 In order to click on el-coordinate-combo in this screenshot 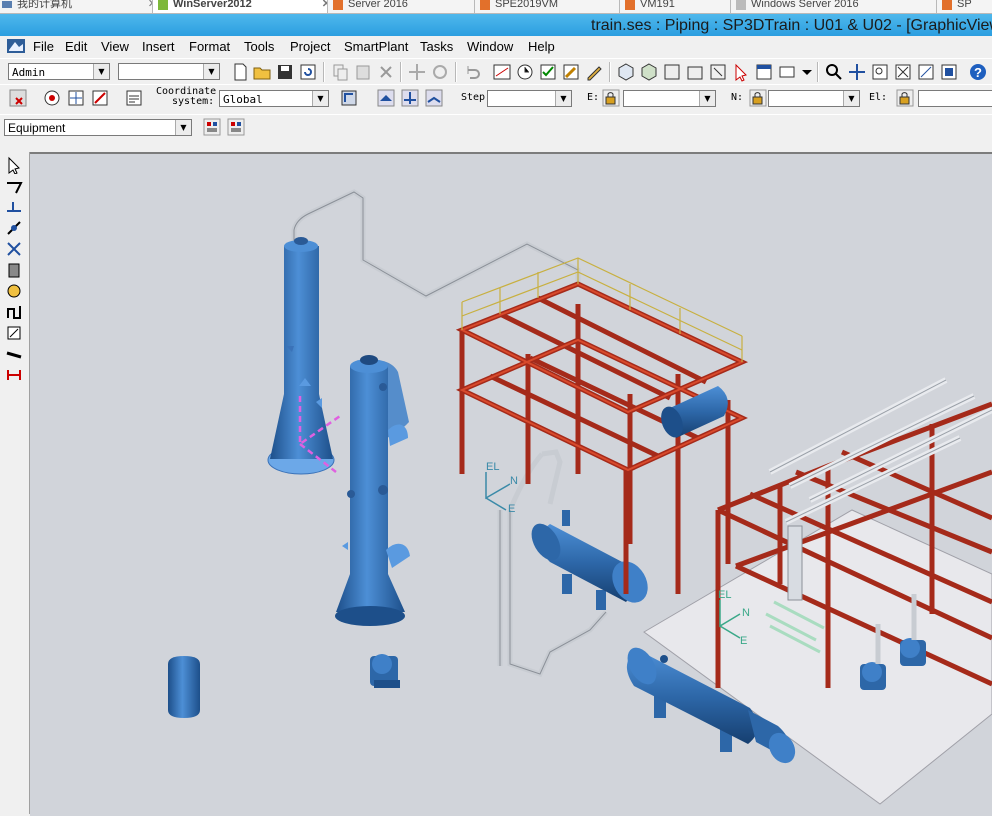, I will do `click(955, 98)`.